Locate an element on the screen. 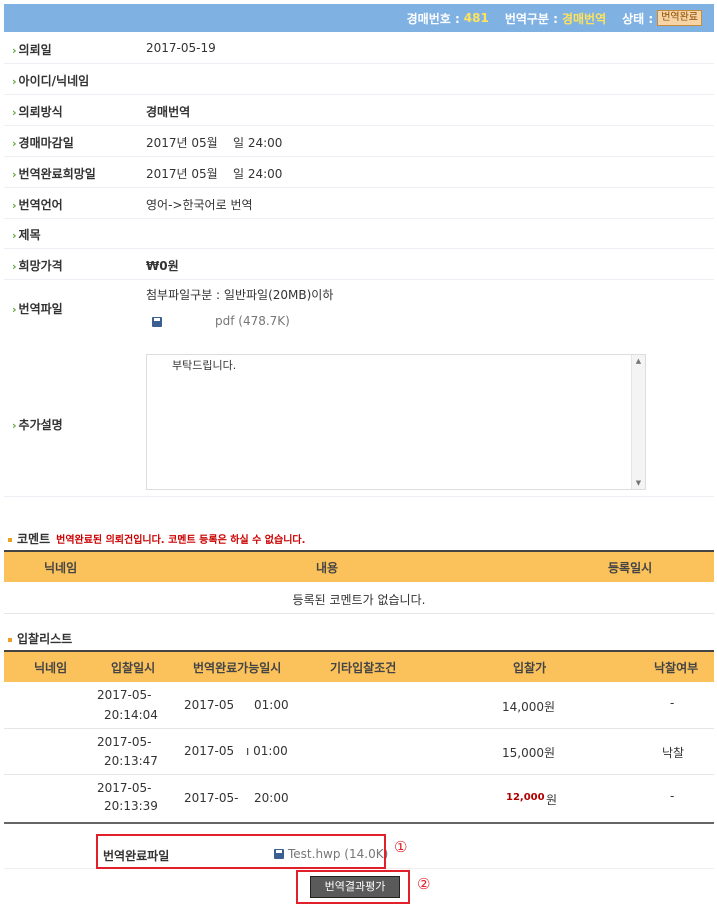  bid-completion-time: ı 01:00 is located at coordinates (267, 751).